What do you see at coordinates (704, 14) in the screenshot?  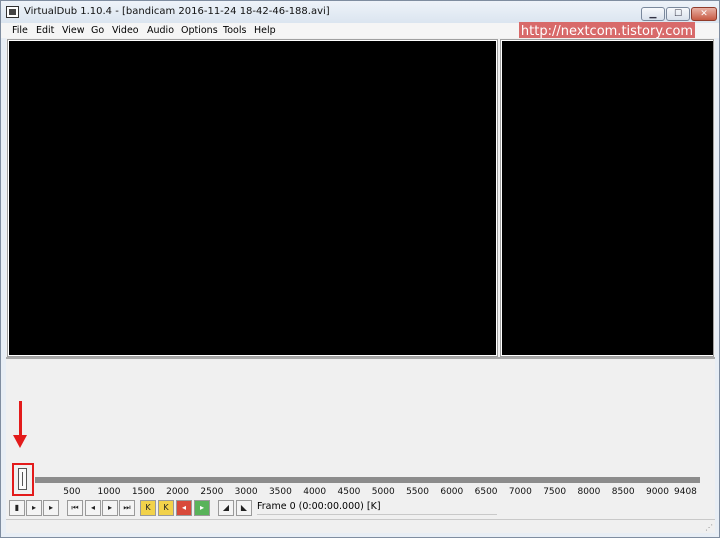 I see `close-button: ✕` at bounding box center [704, 14].